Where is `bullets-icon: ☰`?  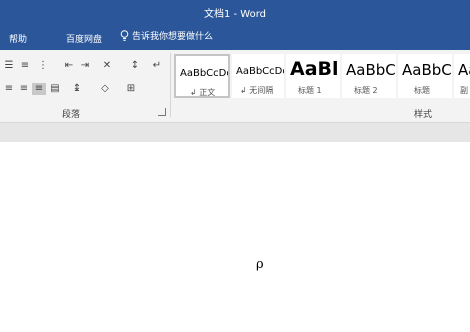 bullets-icon: ☰ is located at coordinates (9, 66).